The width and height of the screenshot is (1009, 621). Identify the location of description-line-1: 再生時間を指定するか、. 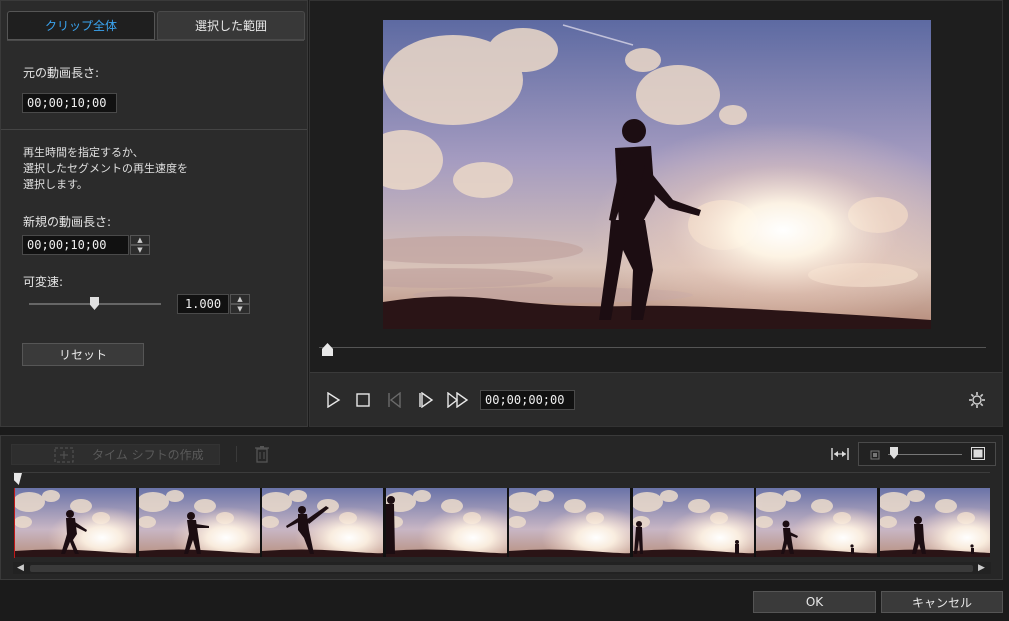
(83, 152).